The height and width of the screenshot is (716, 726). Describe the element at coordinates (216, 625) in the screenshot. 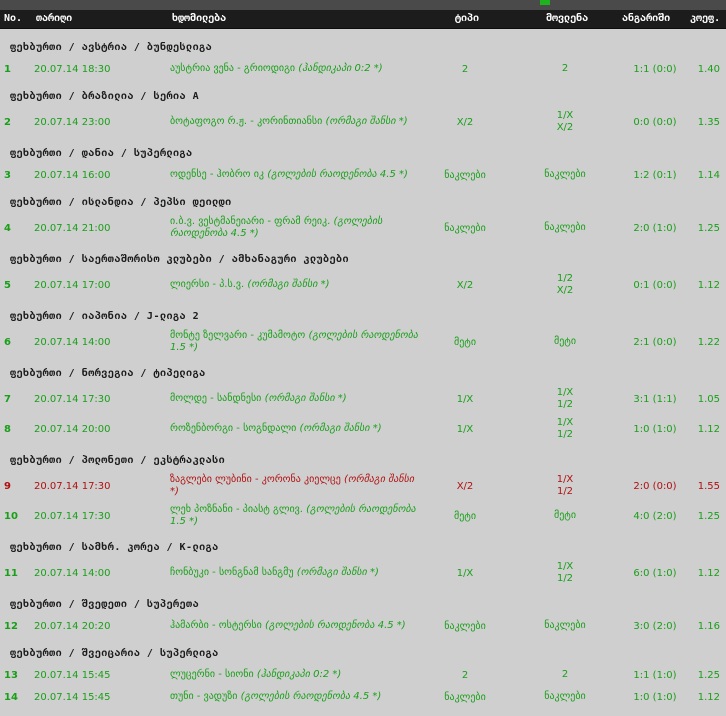

I see `event-name: ჰამარბი - ოსტერსი` at that location.